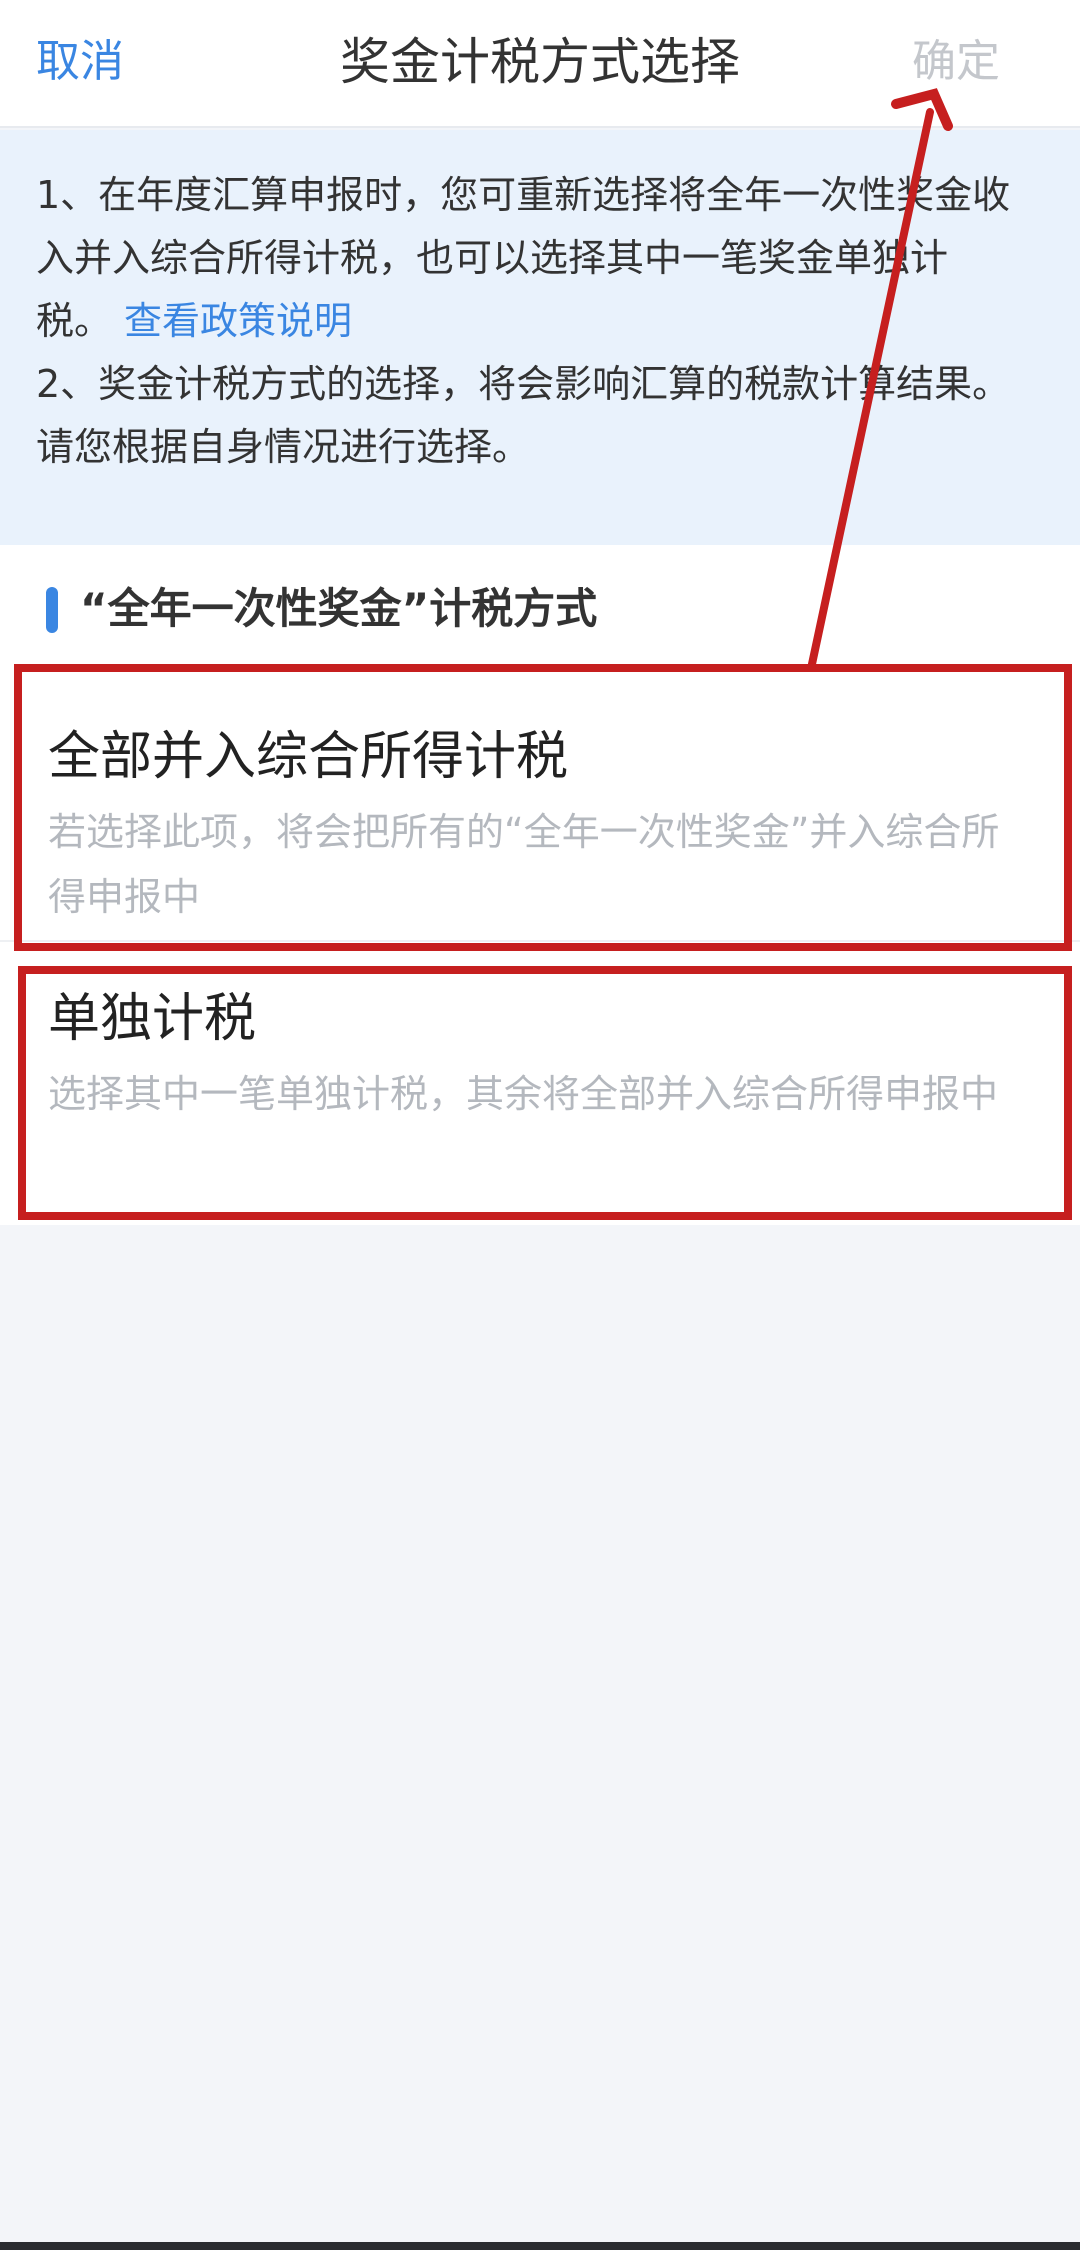  Describe the element at coordinates (543, 321) in the screenshot. I see `notice-line-3: 税。 查看政策说明` at that location.